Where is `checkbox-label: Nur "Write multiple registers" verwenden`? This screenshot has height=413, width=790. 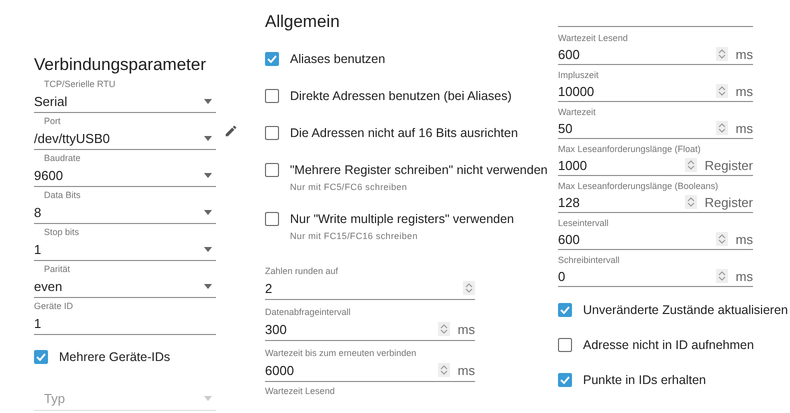
checkbox-label: Nur "Write multiple registers" verwenden is located at coordinates (402, 219).